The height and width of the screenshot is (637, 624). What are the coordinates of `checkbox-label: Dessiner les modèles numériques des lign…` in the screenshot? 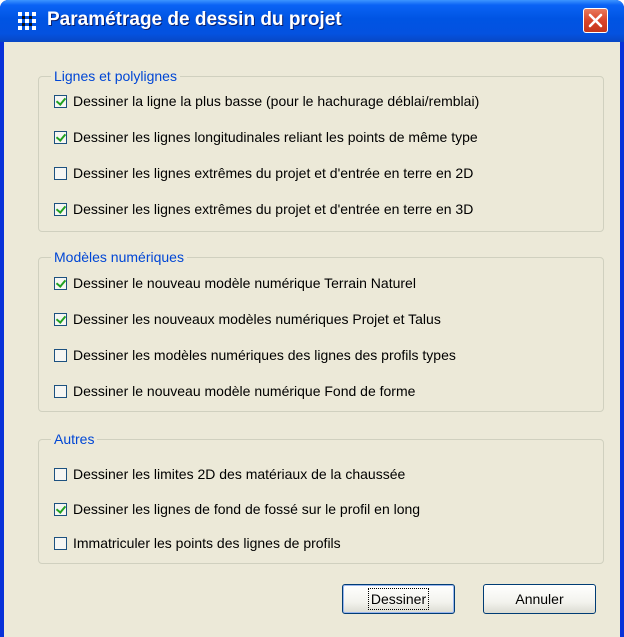 It's located at (264, 355).